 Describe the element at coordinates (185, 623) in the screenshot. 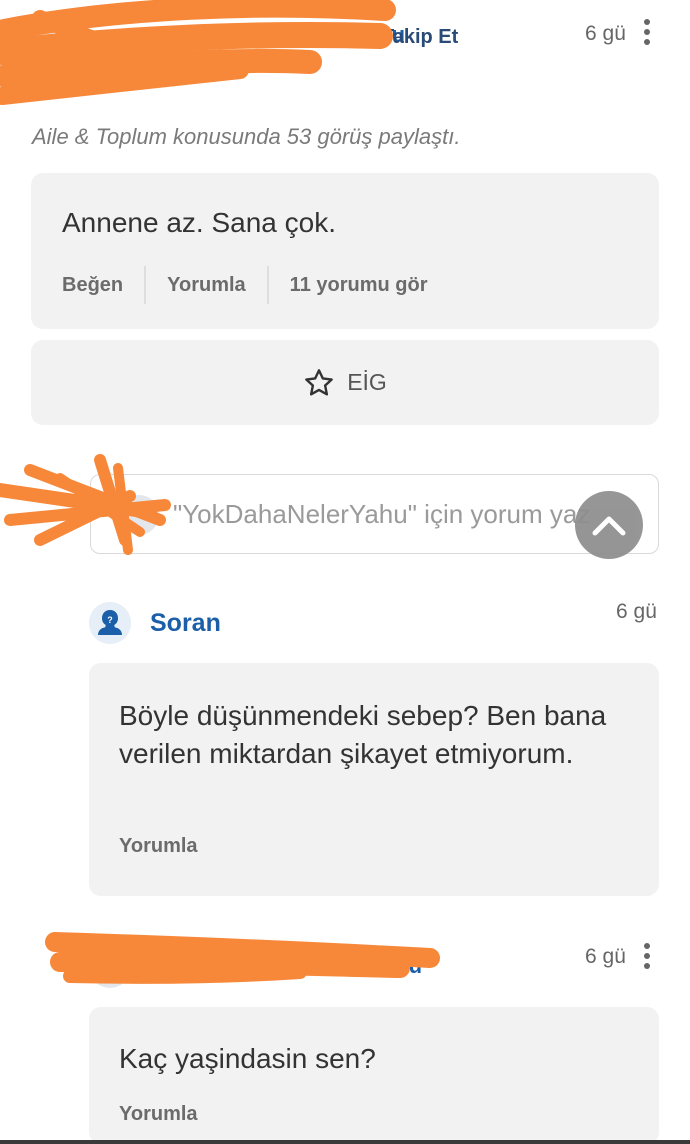

I see `asker-name: Soran` at that location.